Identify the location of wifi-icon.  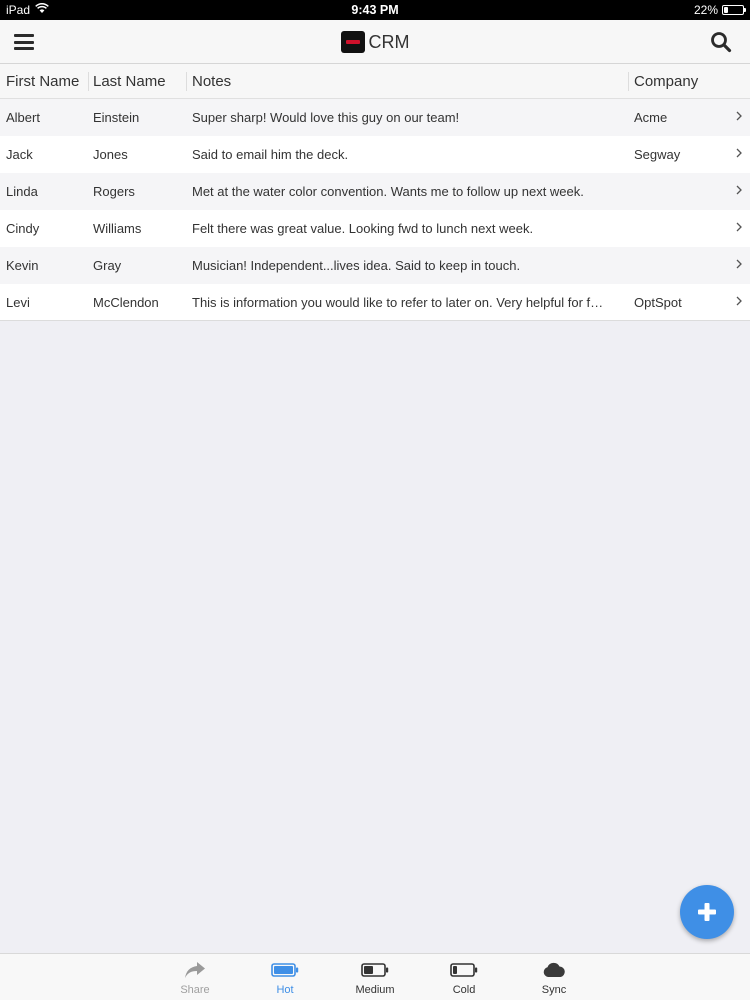
(42, 10).